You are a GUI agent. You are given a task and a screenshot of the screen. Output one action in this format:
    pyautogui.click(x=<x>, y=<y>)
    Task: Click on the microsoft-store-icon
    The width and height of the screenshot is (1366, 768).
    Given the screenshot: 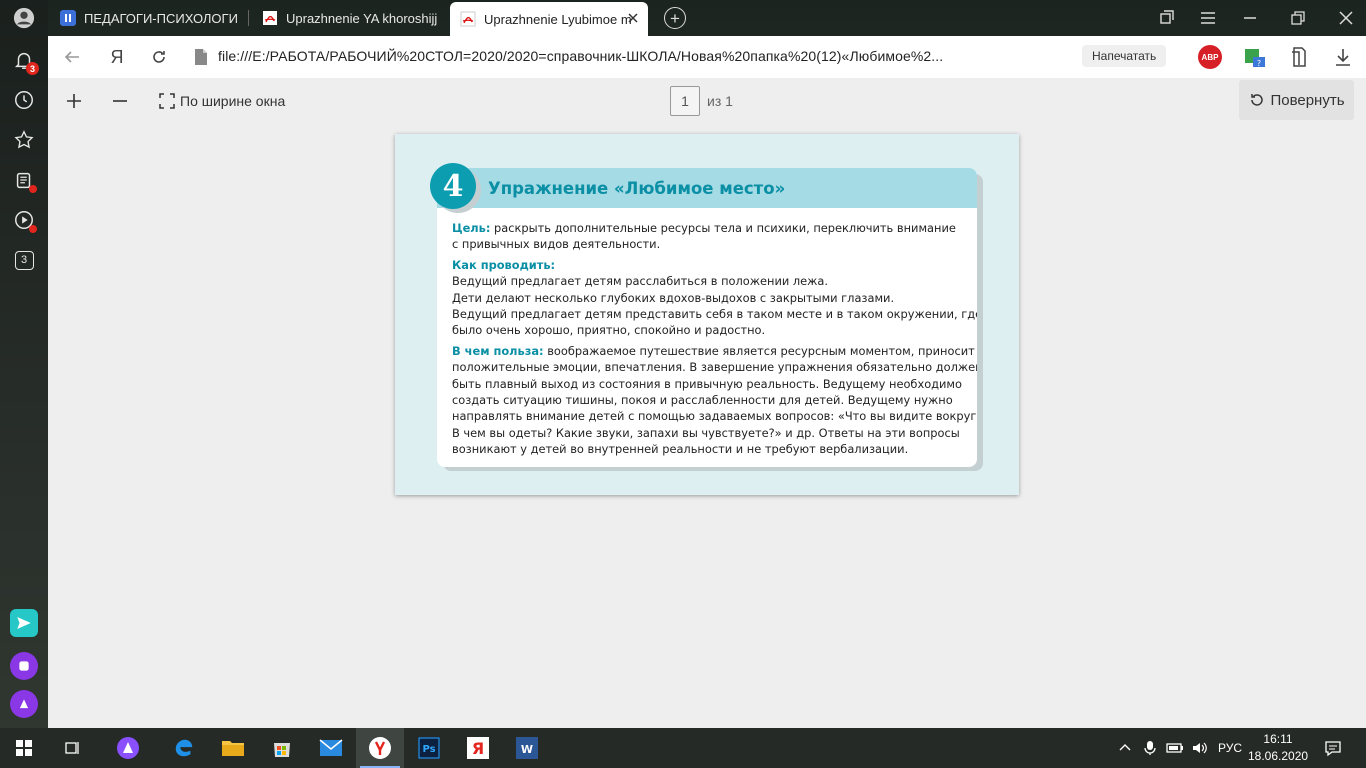 What is the action you would take?
    pyautogui.click(x=282, y=748)
    